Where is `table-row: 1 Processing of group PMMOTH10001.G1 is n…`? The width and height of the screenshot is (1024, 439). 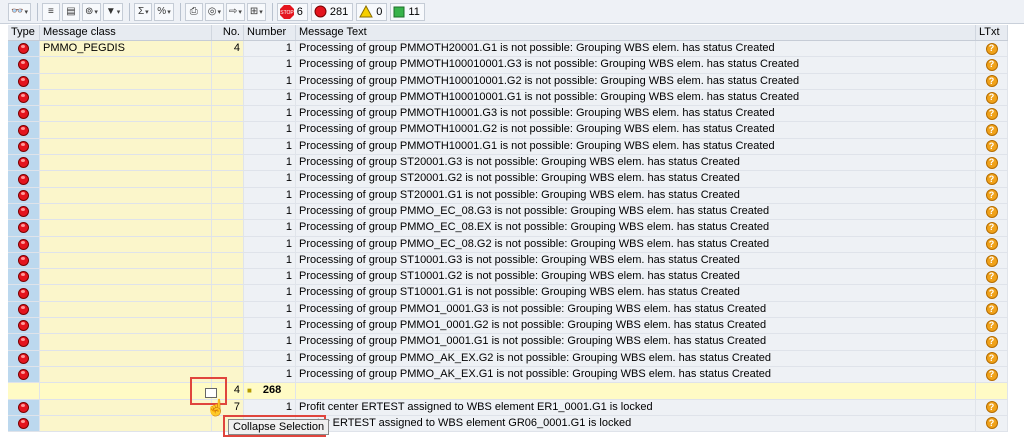
table-row: 1 Processing of group PMMOTH10001.G1 is n… is located at coordinates (508, 147).